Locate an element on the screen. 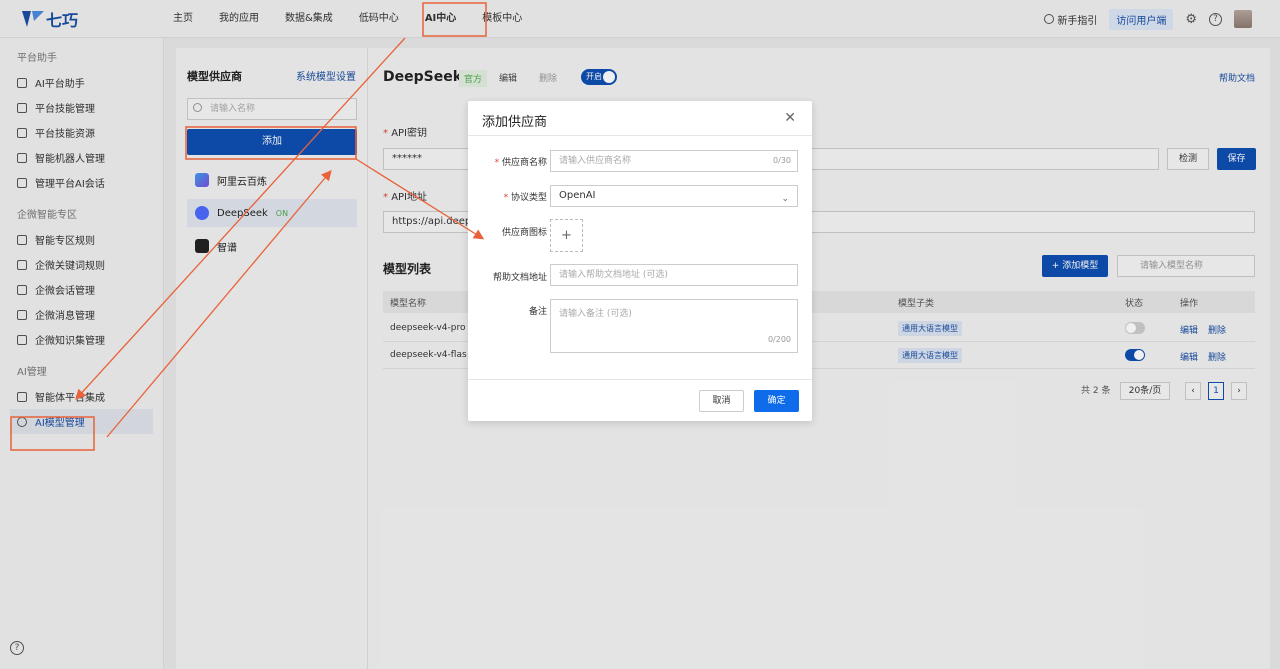 This screenshot has width=1280, height=669. chevron-down-icon: ⌄ is located at coordinates (785, 199).